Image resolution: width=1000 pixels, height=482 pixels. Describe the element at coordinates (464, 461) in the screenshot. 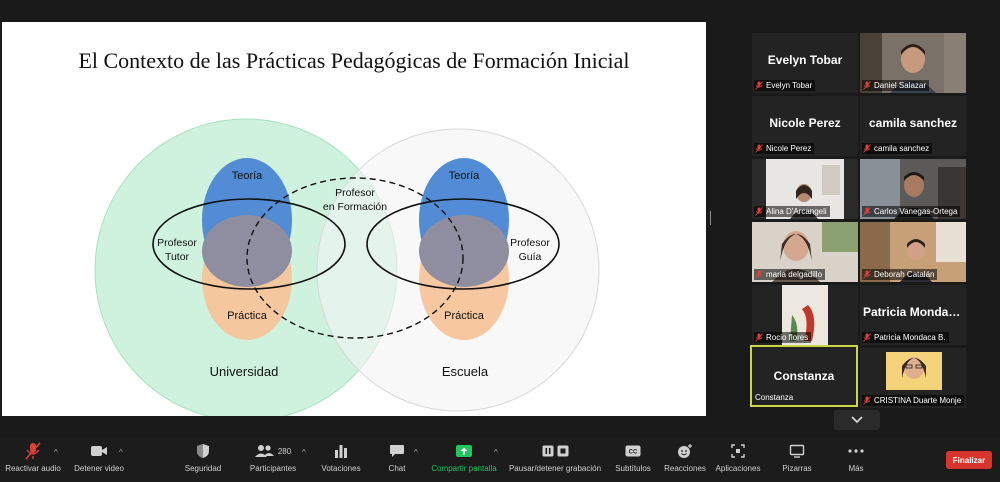

I see `share-screen-button: Compartir pantalla` at that location.